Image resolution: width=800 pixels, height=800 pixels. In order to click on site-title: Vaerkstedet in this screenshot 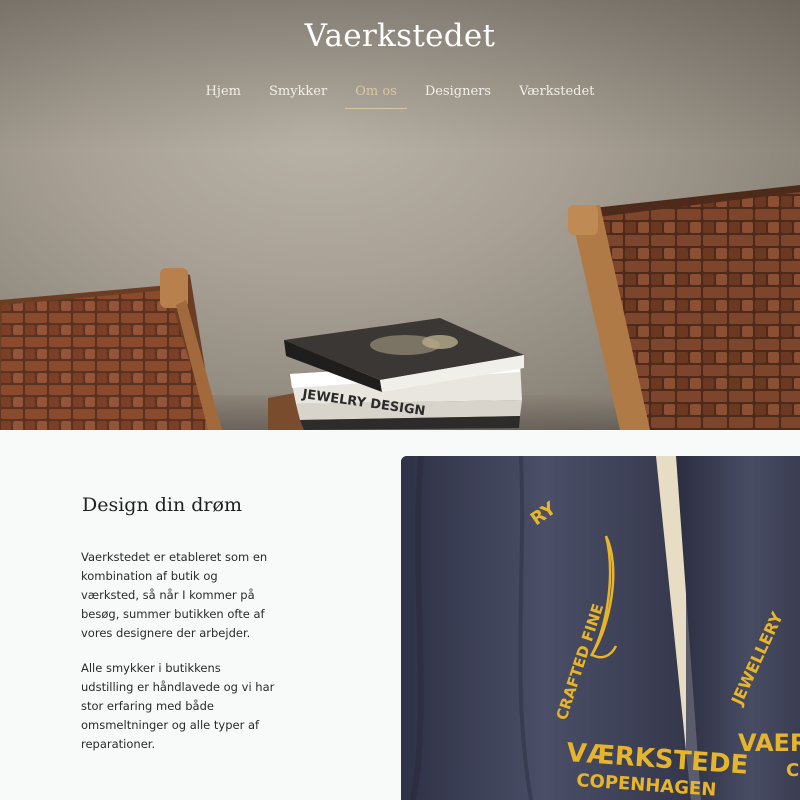, I will do `click(400, 36)`.